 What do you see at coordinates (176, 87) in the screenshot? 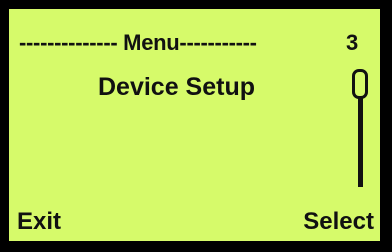
I see `menu-item-device-setup: Device Setup` at bounding box center [176, 87].